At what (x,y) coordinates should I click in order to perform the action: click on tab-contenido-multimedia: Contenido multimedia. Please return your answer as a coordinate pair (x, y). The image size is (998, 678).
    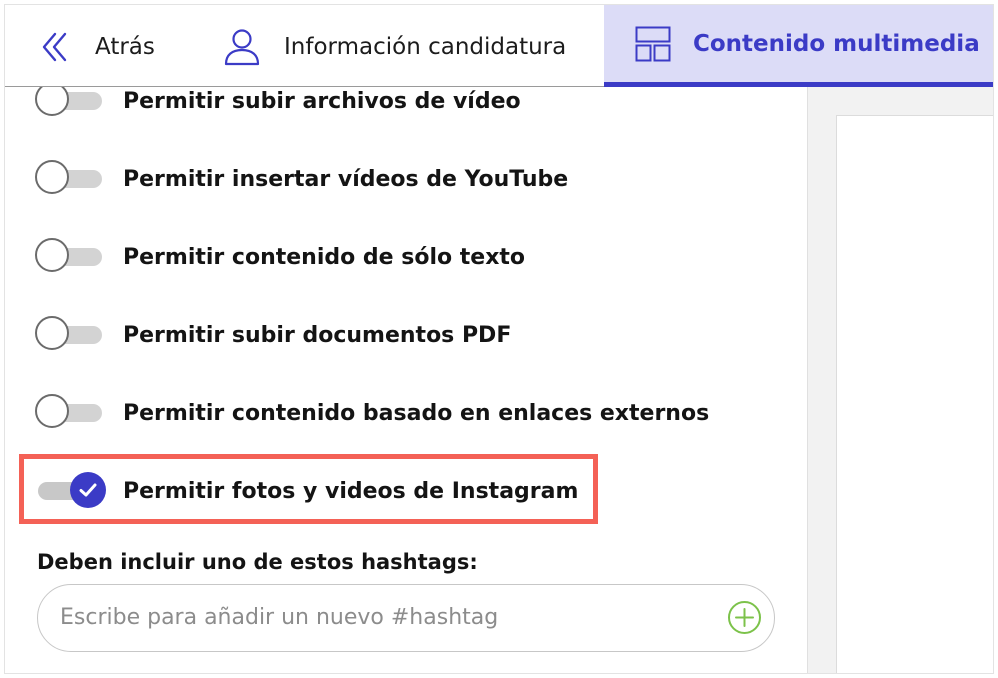
    Looking at the image, I should click on (798, 46).